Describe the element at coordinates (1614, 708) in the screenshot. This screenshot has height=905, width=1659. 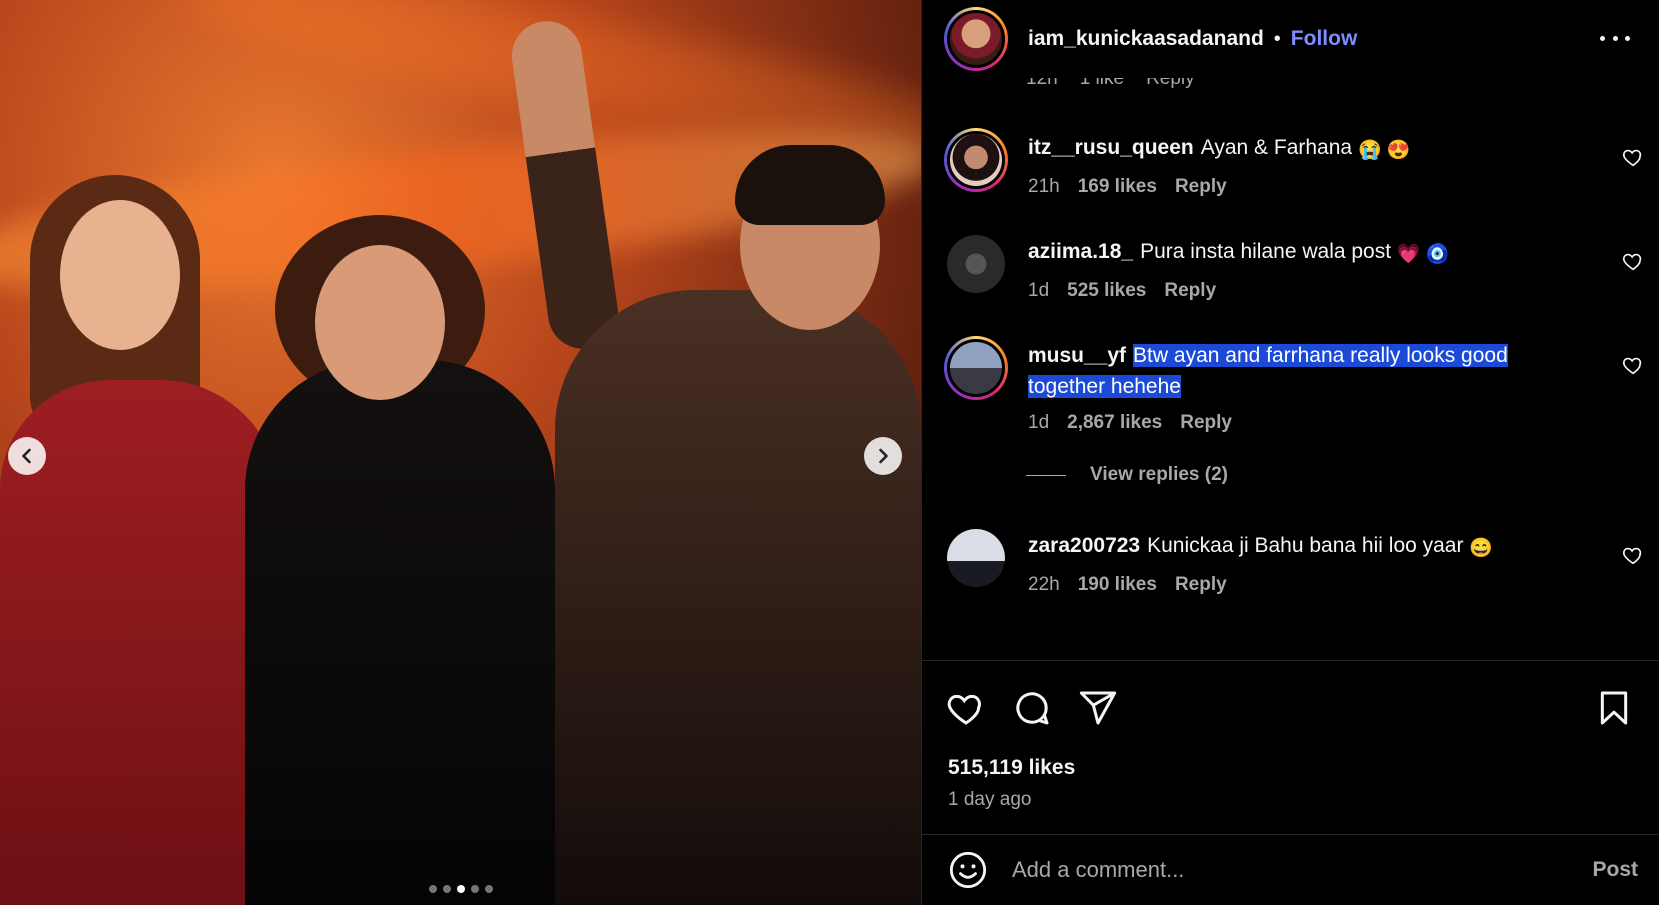
I see `bookmark-icon` at that location.